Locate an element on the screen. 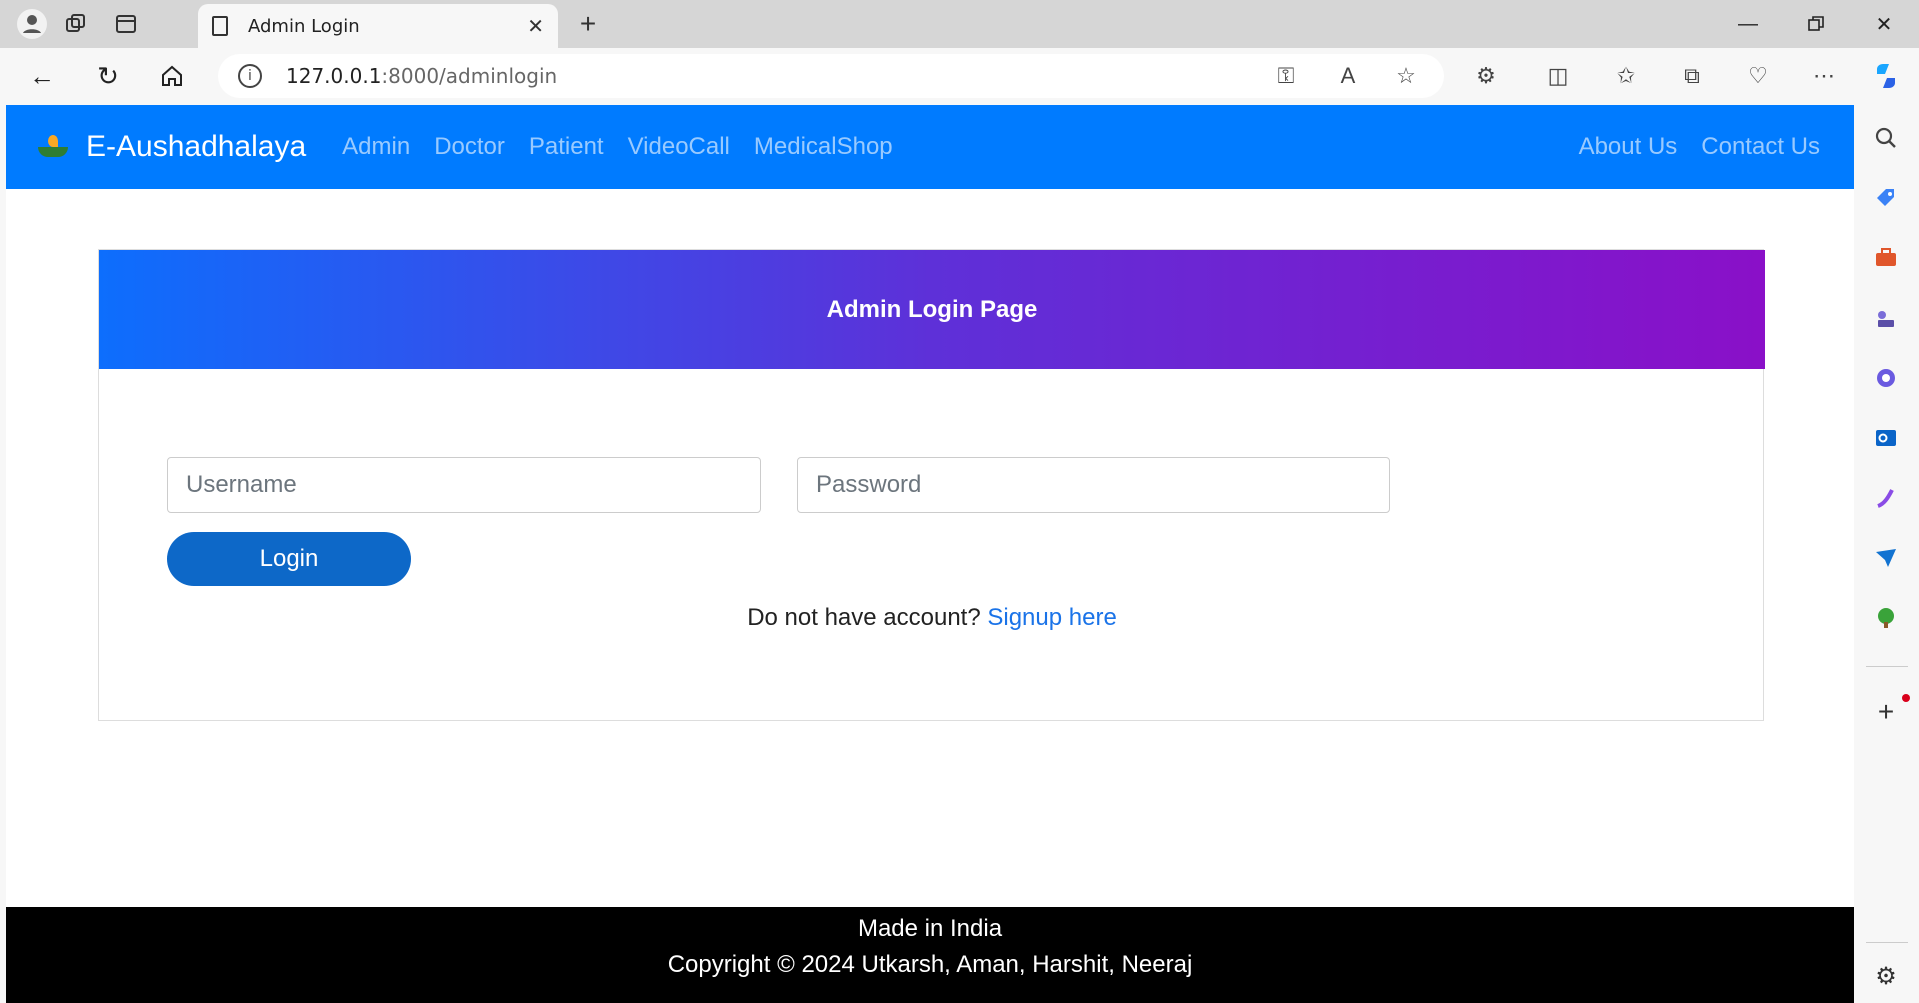  briefcase-icon is located at coordinates (1886, 258).